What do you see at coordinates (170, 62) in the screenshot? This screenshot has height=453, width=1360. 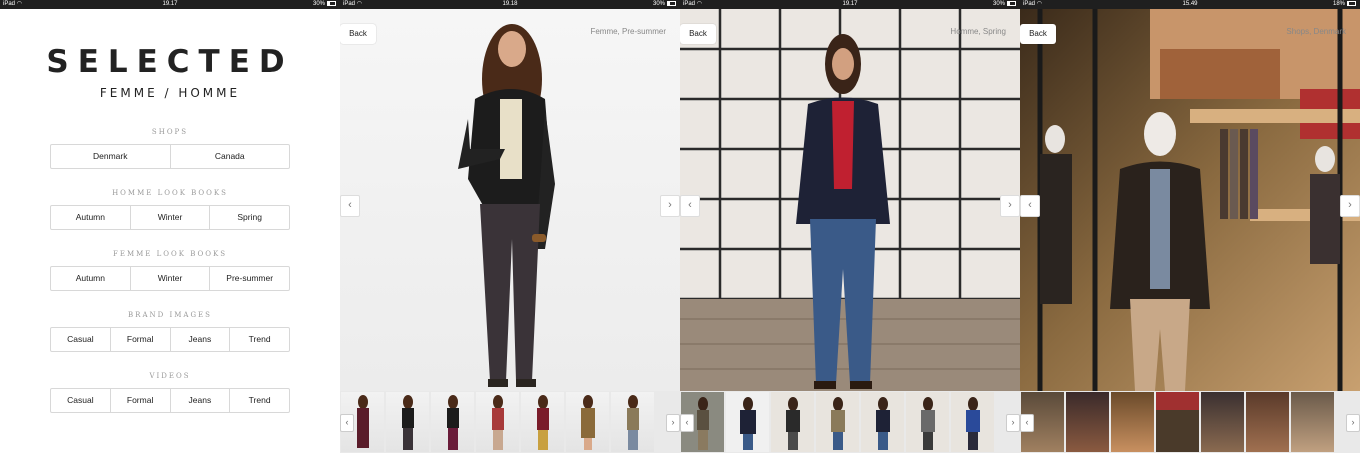 I see `brand-logo: SELECTED` at bounding box center [170, 62].